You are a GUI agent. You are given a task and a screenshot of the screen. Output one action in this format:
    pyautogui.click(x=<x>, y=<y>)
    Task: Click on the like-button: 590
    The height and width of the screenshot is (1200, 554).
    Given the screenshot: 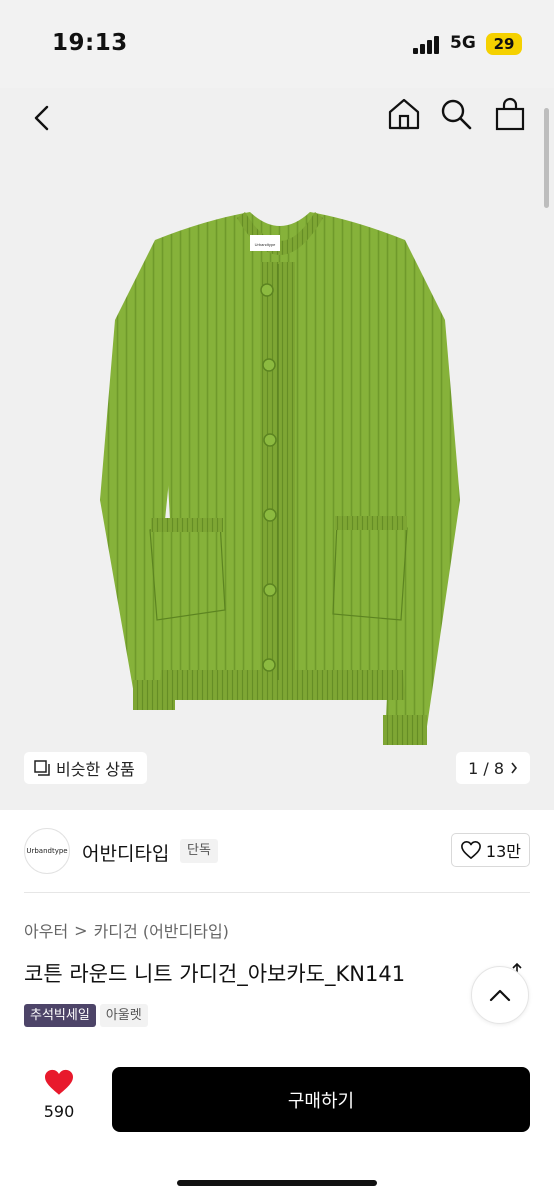 What is the action you would take?
    pyautogui.click(x=59, y=1094)
    